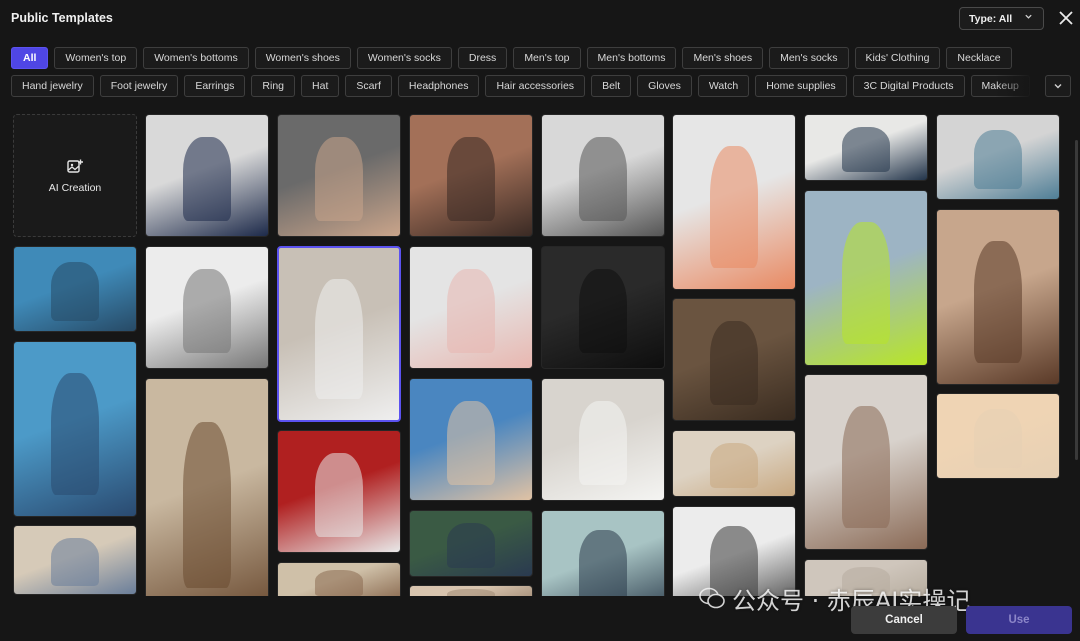  What do you see at coordinates (320, 86) in the screenshot?
I see `category-chip-hat: Hat` at bounding box center [320, 86].